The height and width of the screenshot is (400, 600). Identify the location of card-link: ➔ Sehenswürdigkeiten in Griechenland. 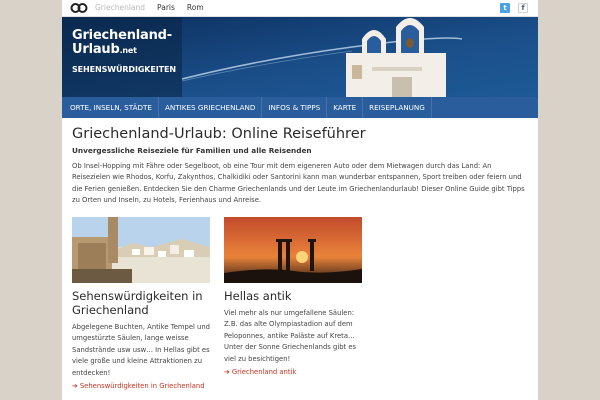
(141, 386).